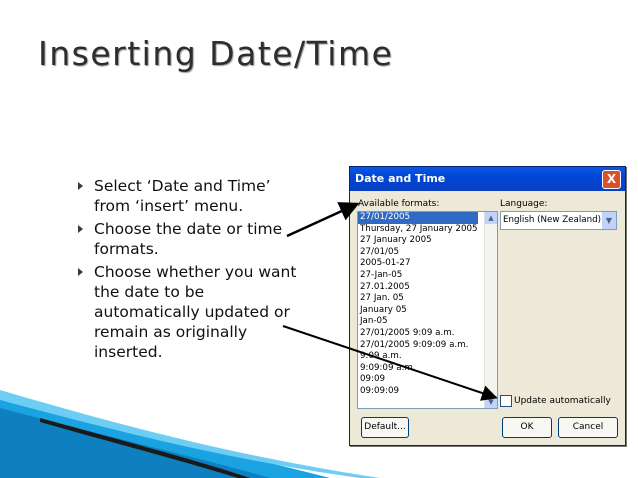 The image size is (638, 478). What do you see at coordinates (323, 220) in the screenshot?
I see `arrow-to-formats` at bounding box center [323, 220].